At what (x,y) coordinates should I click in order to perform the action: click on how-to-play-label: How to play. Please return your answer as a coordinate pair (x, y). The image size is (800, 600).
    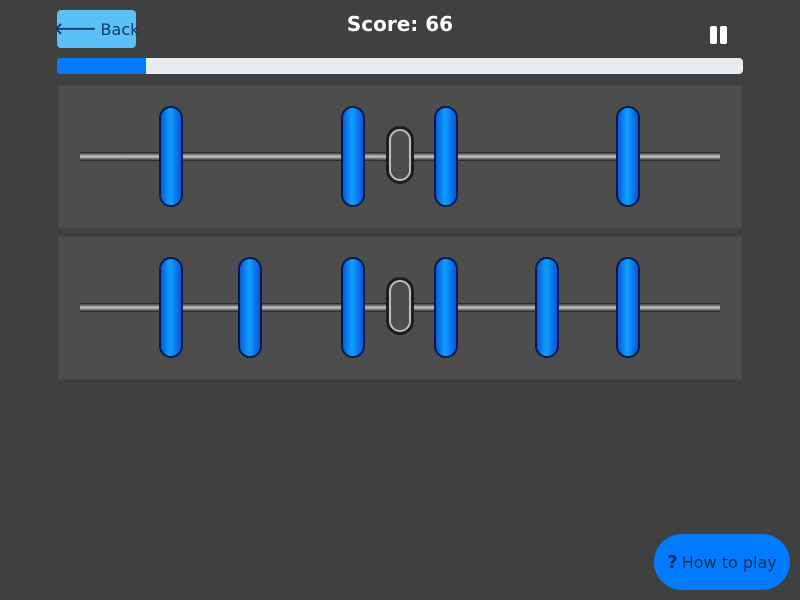
    Looking at the image, I should click on (729, 562).